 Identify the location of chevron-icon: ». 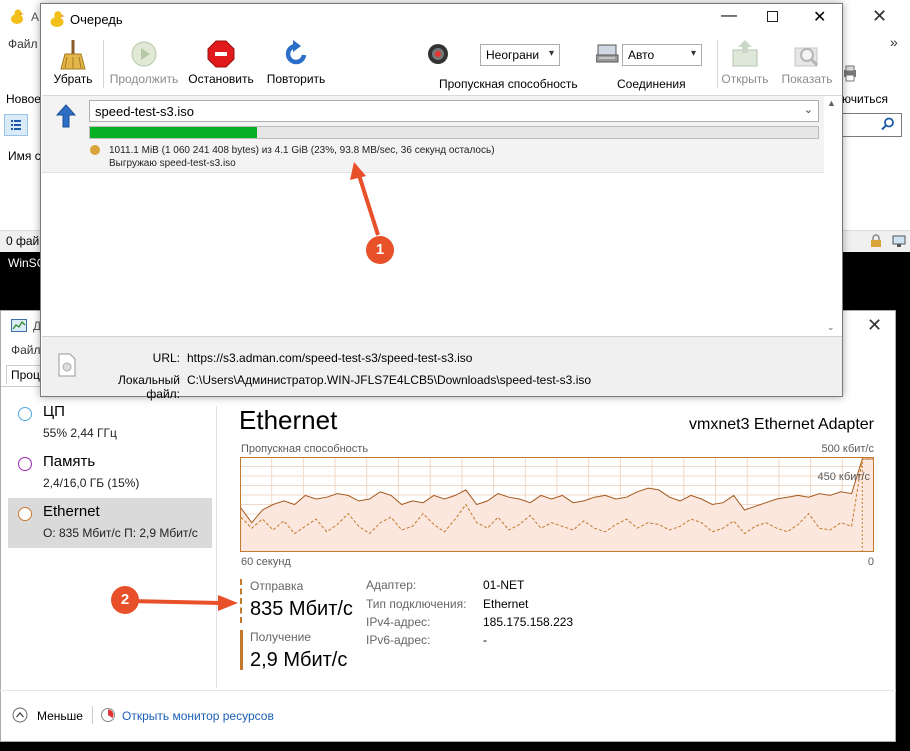
(894, 42).